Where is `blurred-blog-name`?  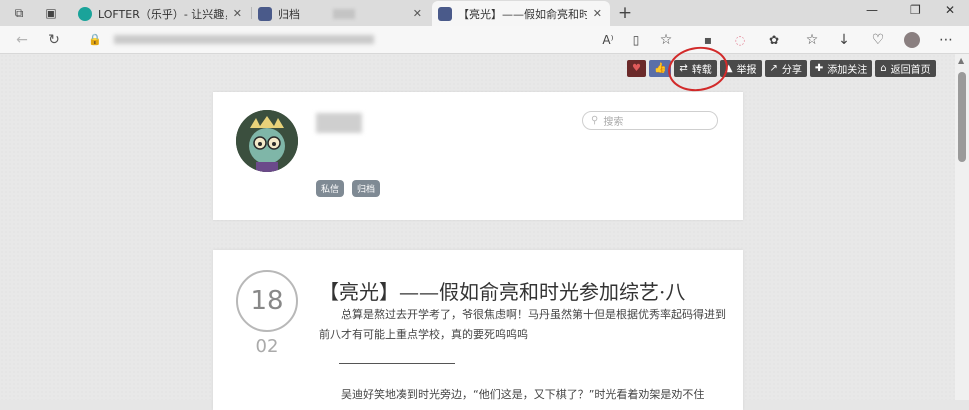
blurred-blog-name is located at coordinates (339, 123).